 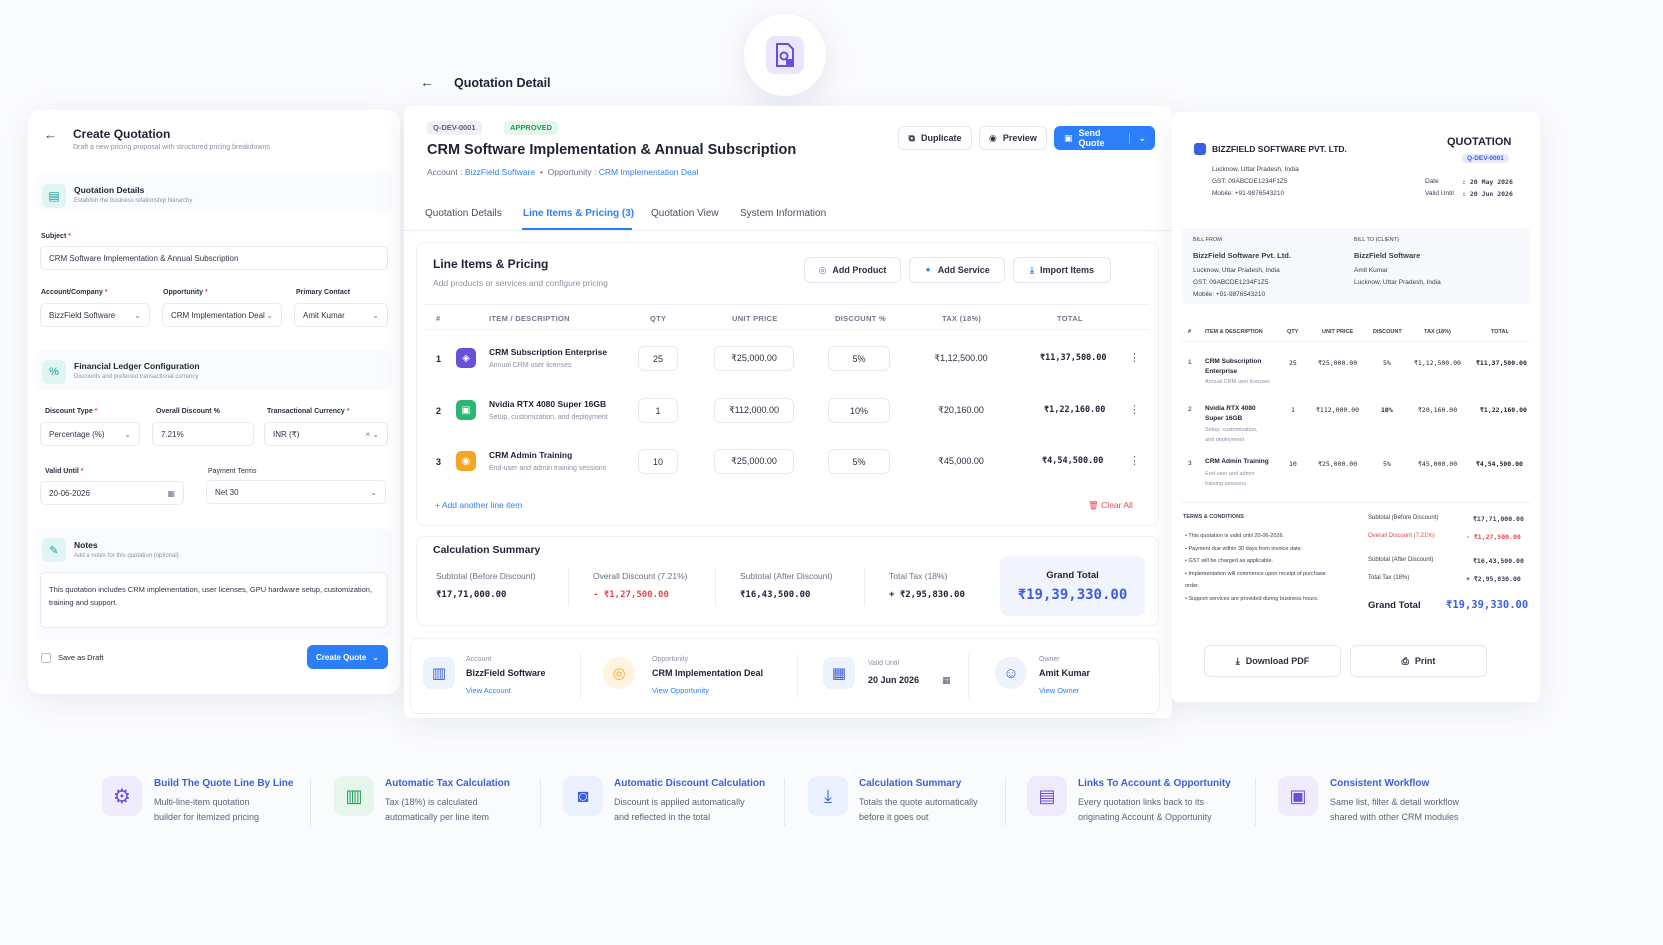 I want to click on account-link: BizzField Software, so click(x=500, y=172).